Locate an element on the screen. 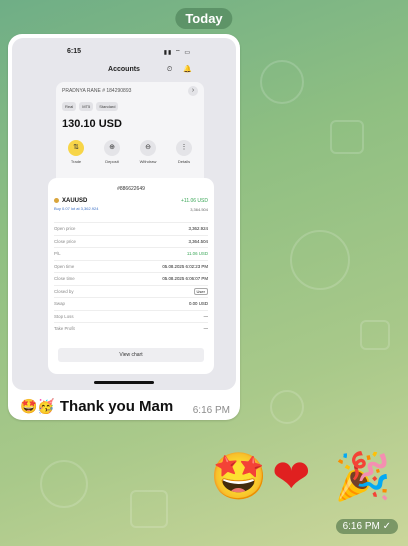  phone-status-time: 6:15 is located at coordinates (74, 51).